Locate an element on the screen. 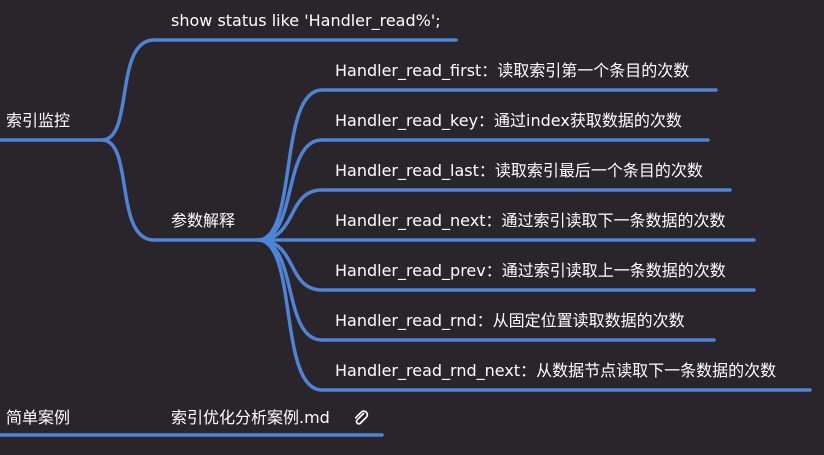 Image resolution: width=824 pixels, height=455 pixels. node-param-5: Handler_read_prev：通过索引读取上一条数据的次数 is located at coordinates (530, 271).